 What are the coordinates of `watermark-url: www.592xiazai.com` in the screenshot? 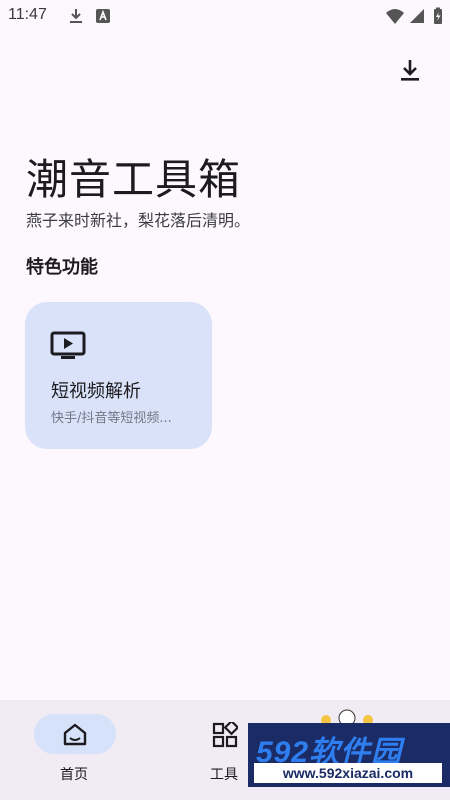 It's located at (348, 773).